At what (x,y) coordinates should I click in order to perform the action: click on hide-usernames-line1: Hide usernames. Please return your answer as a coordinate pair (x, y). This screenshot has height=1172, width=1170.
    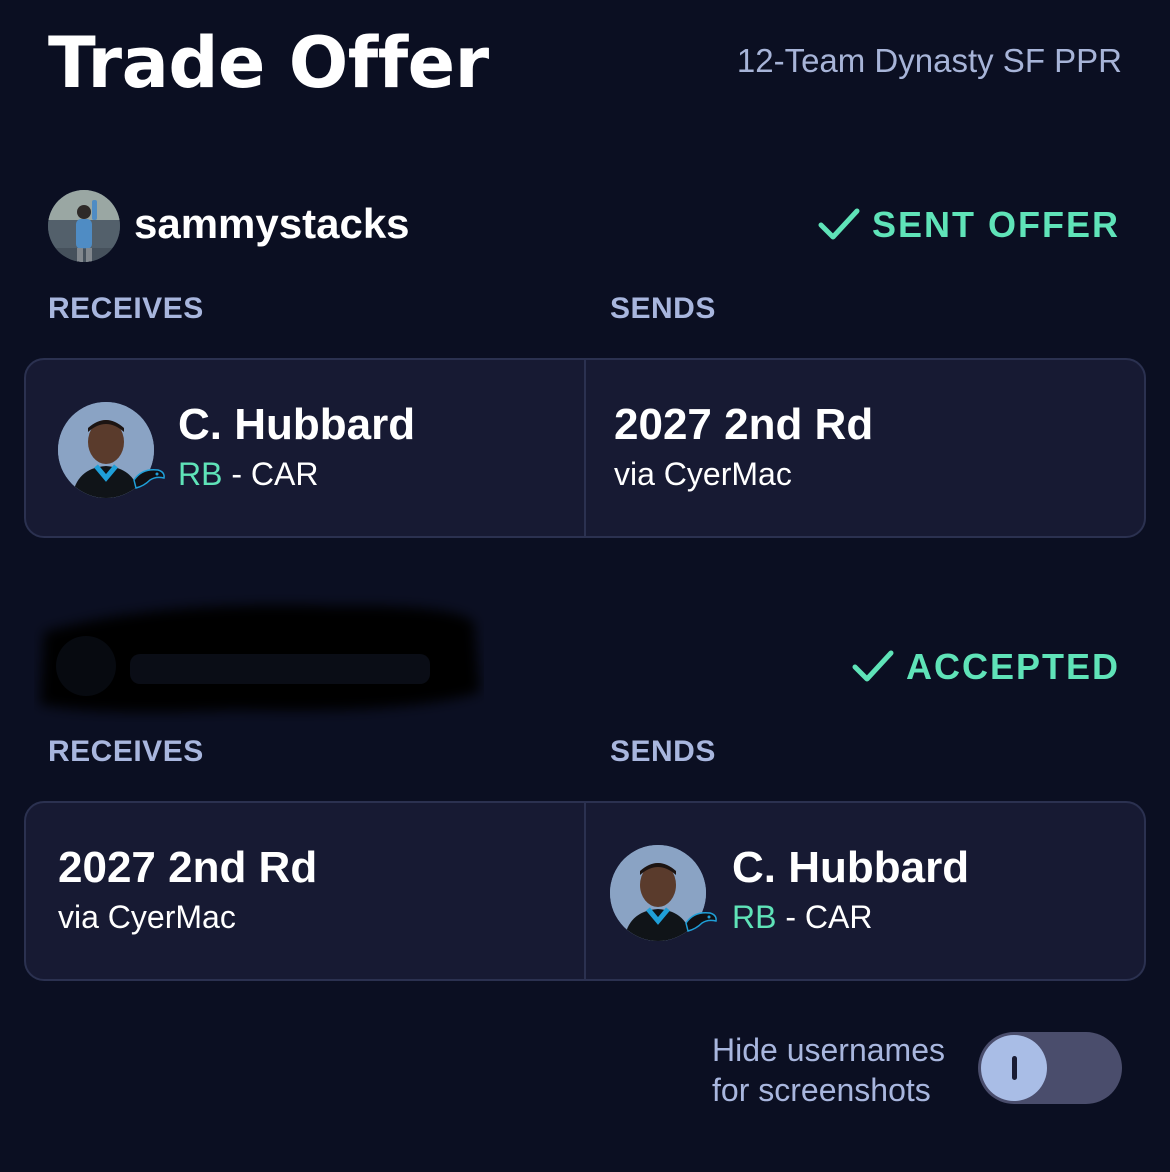
    Looking at the image, I should click on (828, 1050).